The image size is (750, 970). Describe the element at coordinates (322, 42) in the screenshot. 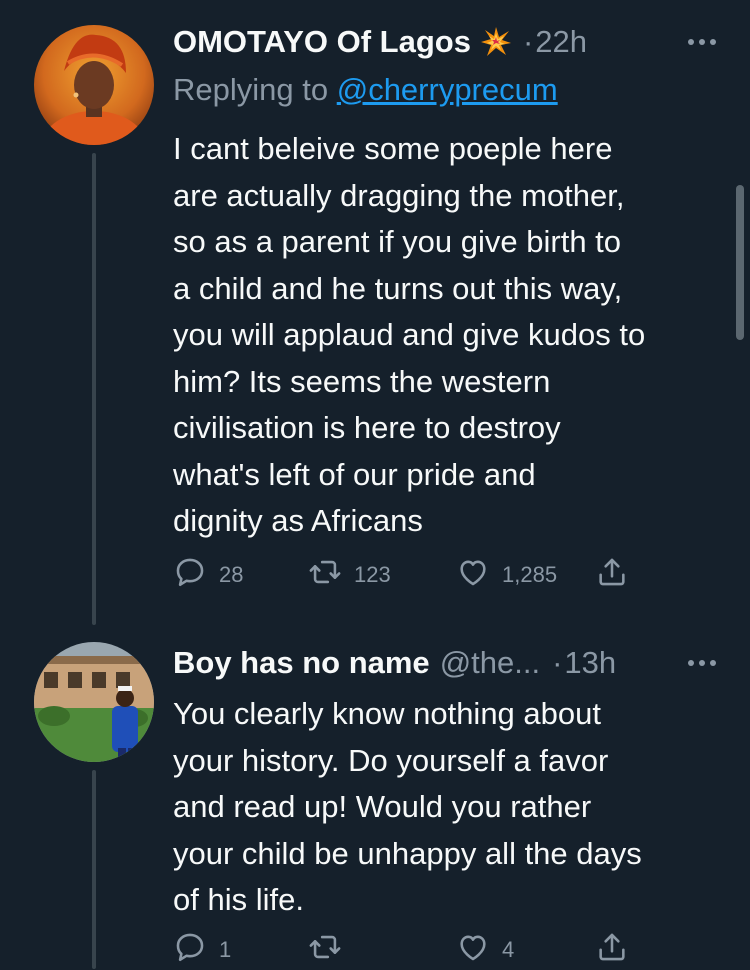

I see `display-name: OMOTAYO Of Lagos` at that location.